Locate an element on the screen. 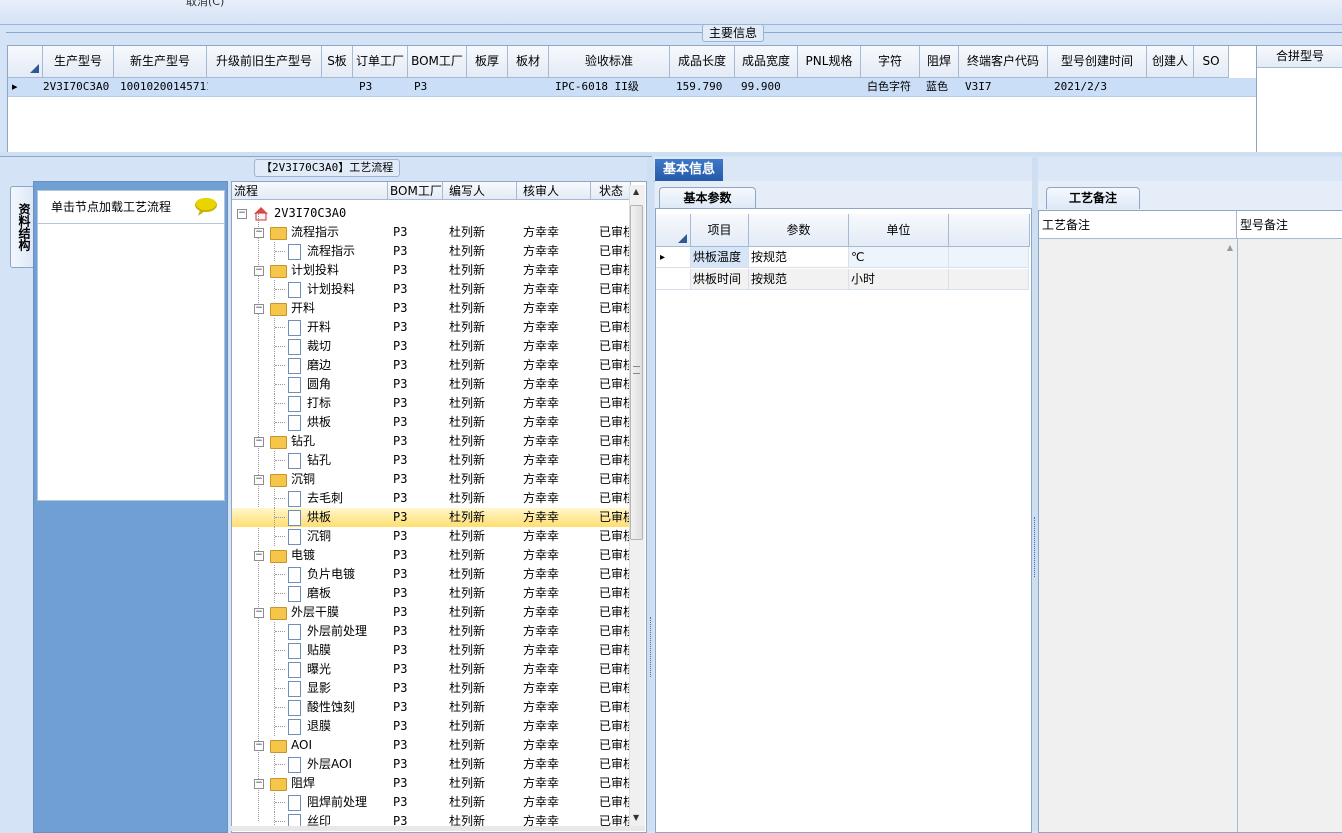  tree-row: 流程指示 P3 杜列新 方幸幸 已审核 is located at coordinates (431, 251).